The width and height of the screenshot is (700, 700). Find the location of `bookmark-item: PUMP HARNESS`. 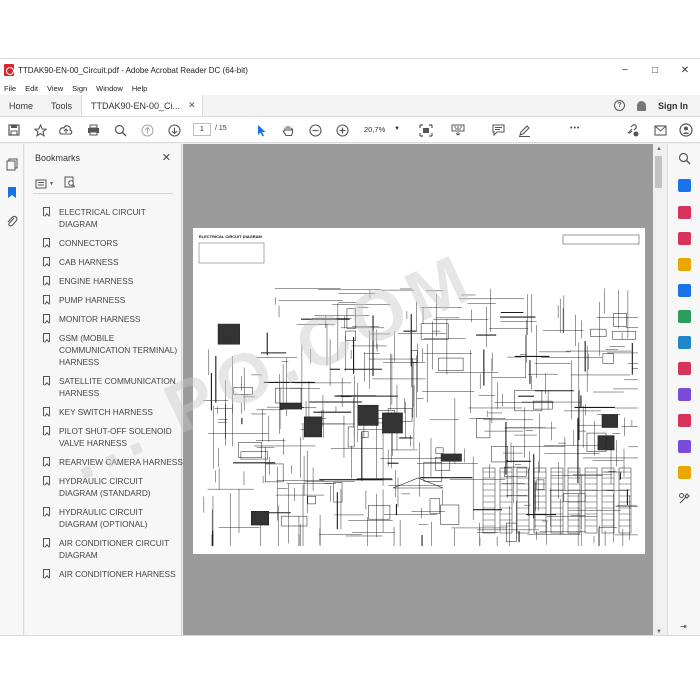

bookmark-item: PUMP HARNESS is located at coordinates (113, 300).